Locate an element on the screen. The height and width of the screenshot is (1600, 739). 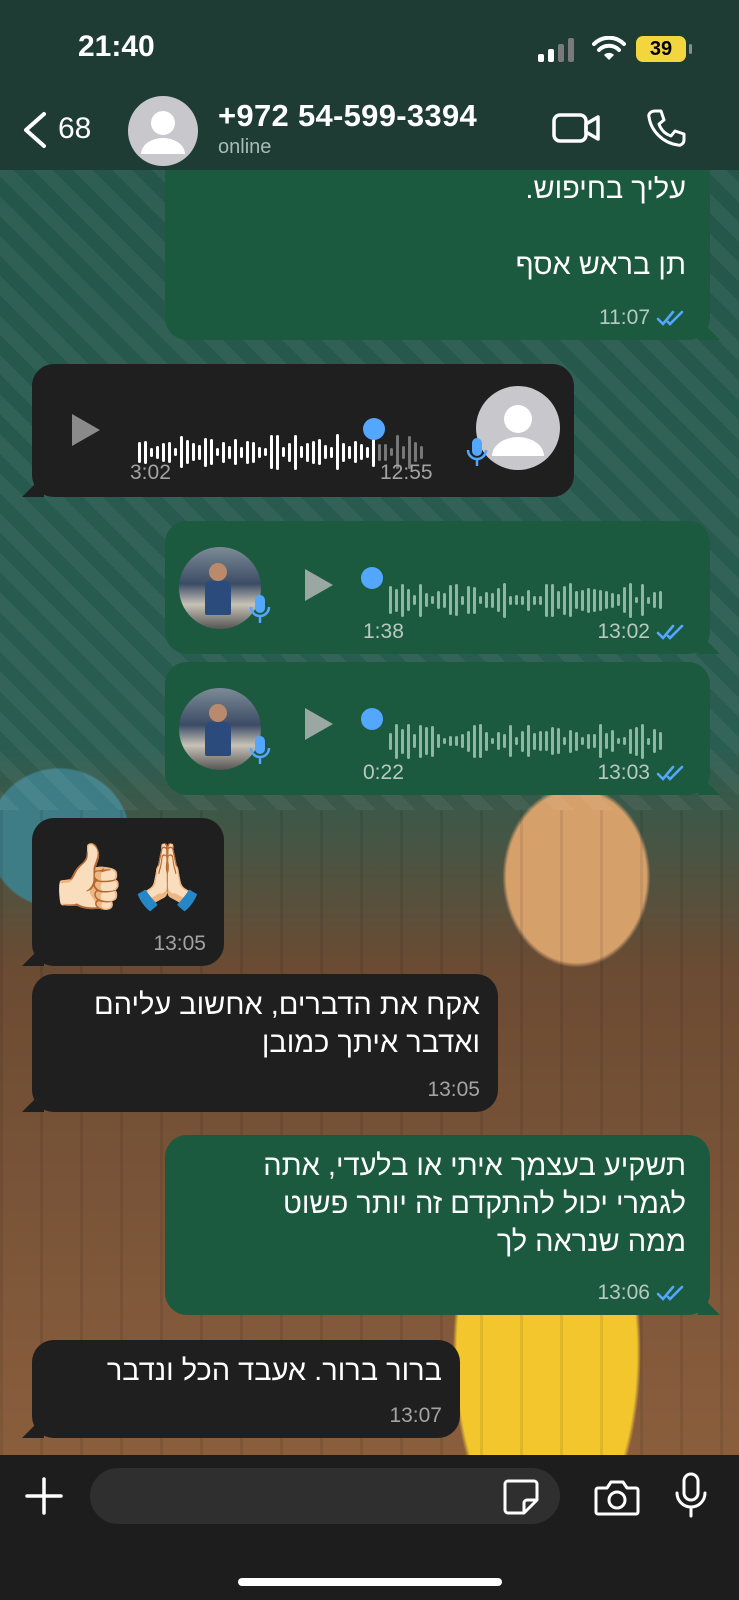
plus-icon is located at coordinates (44, 1496).